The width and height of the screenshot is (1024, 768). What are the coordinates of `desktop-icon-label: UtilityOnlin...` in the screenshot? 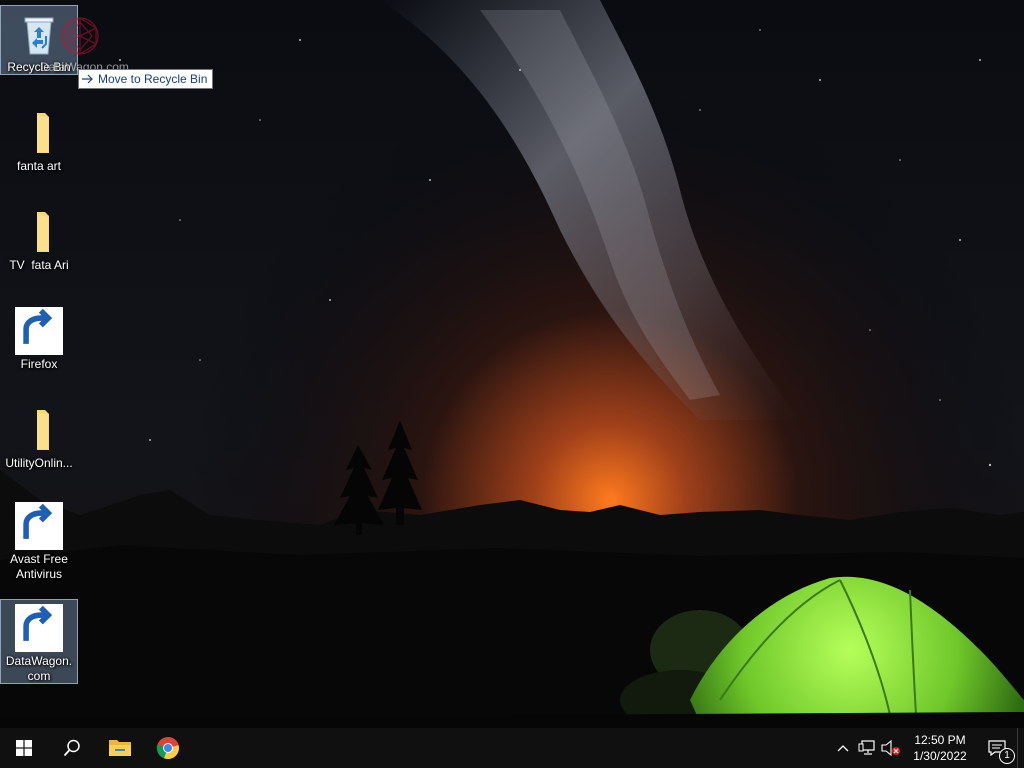 It's located at (39, 463).